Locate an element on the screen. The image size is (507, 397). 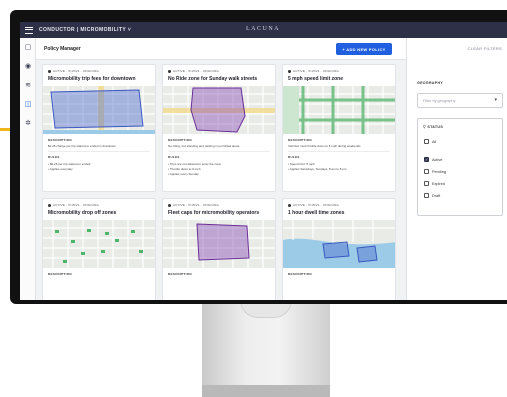
settings-icon: ✲ is located at coordinates (28, 124).